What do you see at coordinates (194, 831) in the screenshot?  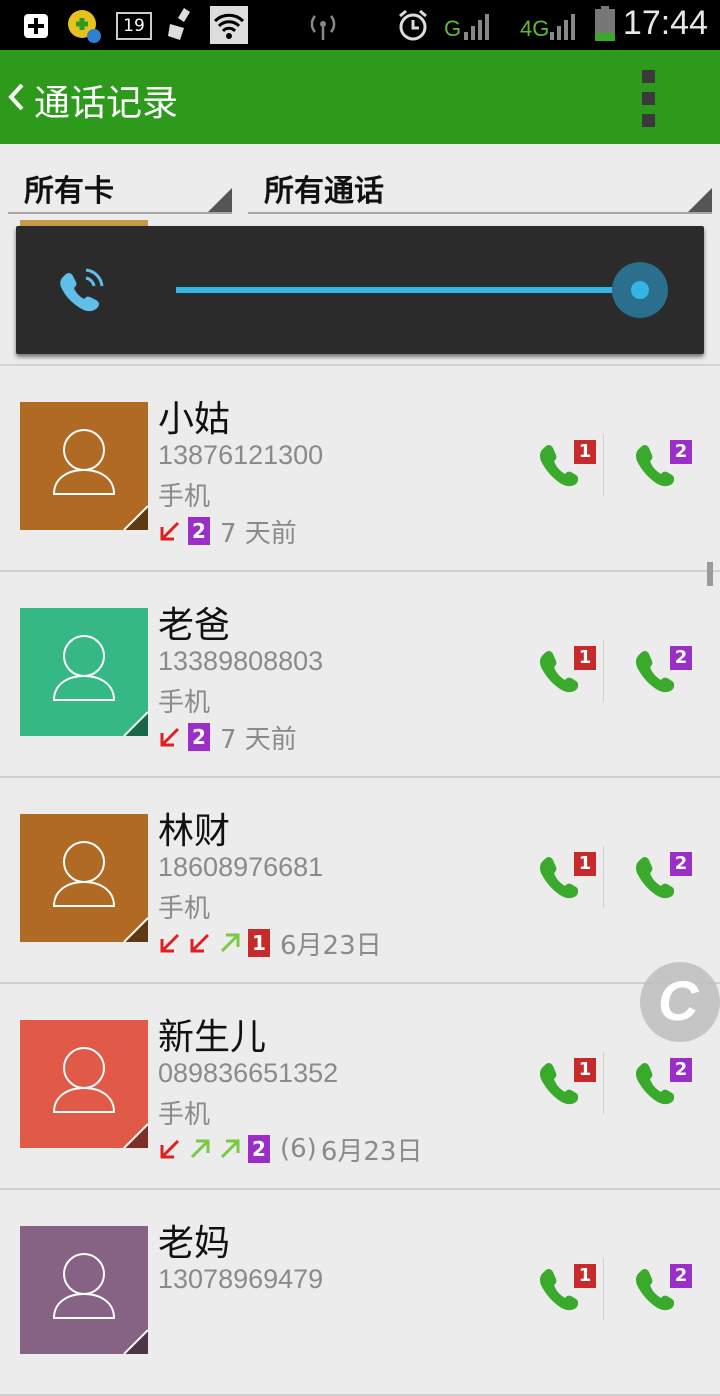 I see `contact-name: 林财` at bounding box center [194, 831].